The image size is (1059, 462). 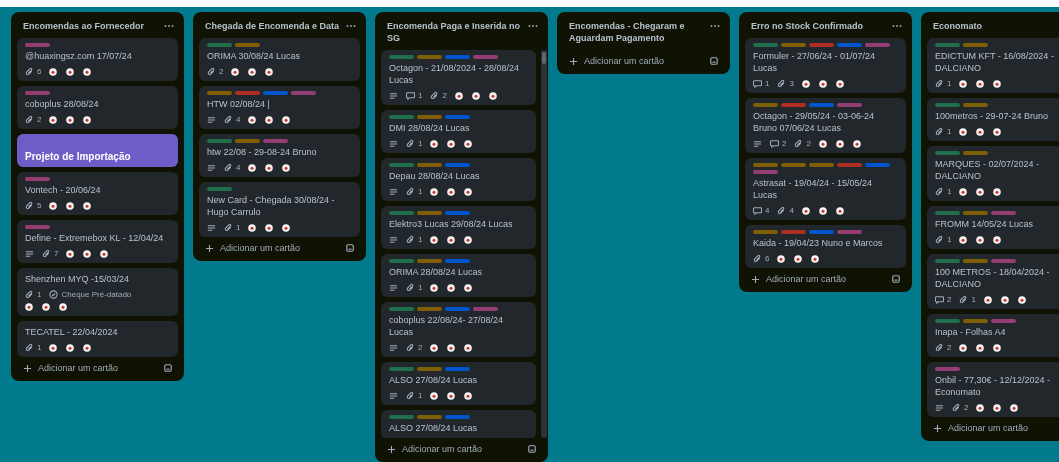 What do you see at coordinates (993, 281) in the screenshot?
I see `card: 100 METROS - 18/04/2024 - DALCIANO 2 1` at bounding box center [993, 281].